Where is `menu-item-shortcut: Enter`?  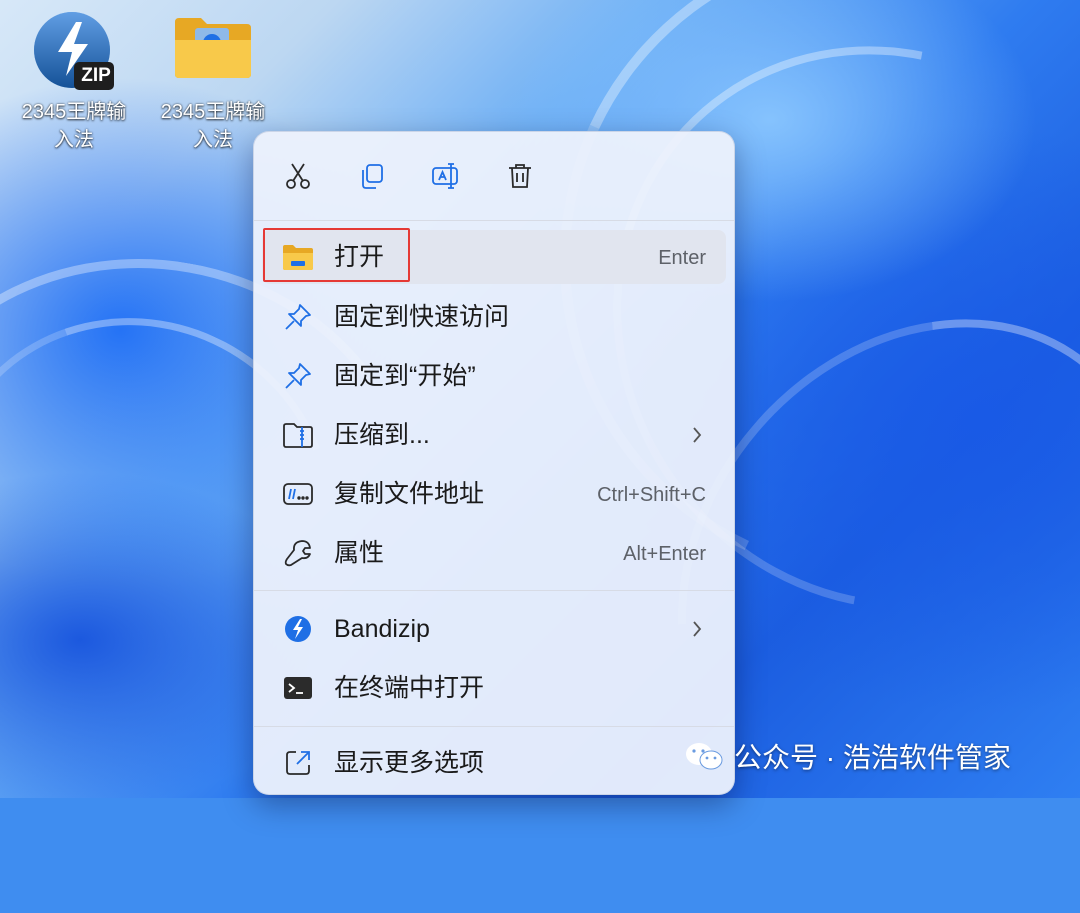
menu-item-shortcut: Enter is located at coordinates (682, 258).